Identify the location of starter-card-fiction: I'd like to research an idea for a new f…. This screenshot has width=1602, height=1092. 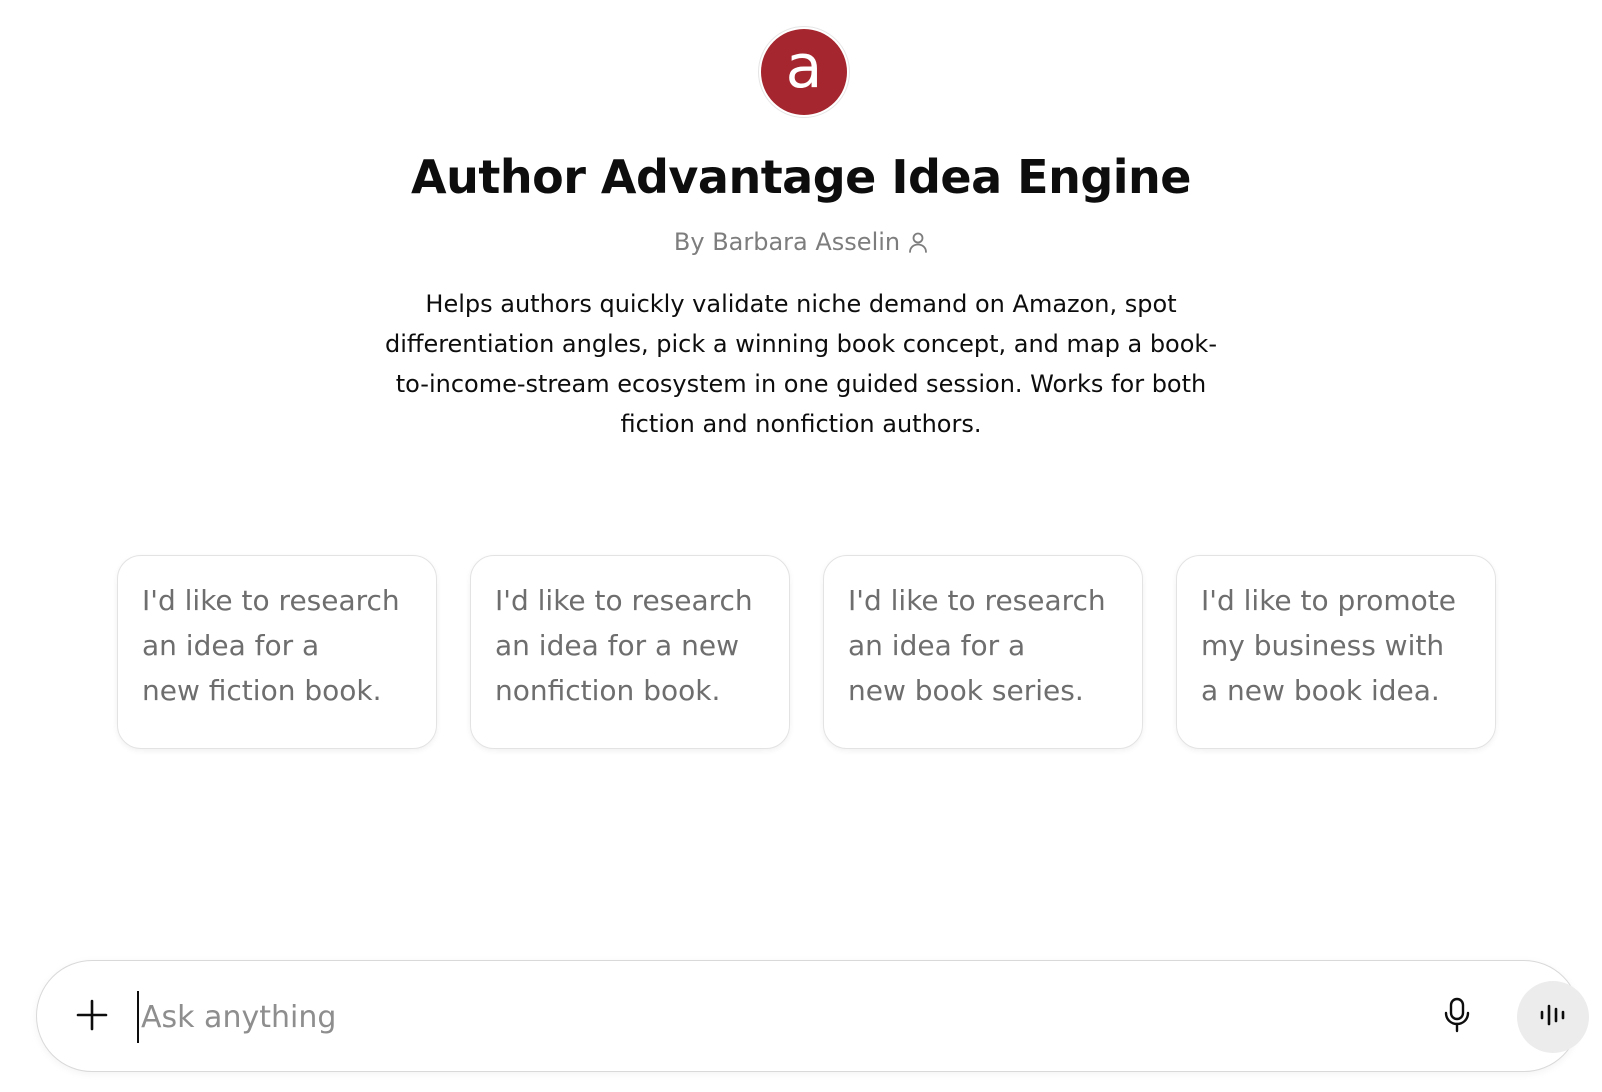
(277, 652).